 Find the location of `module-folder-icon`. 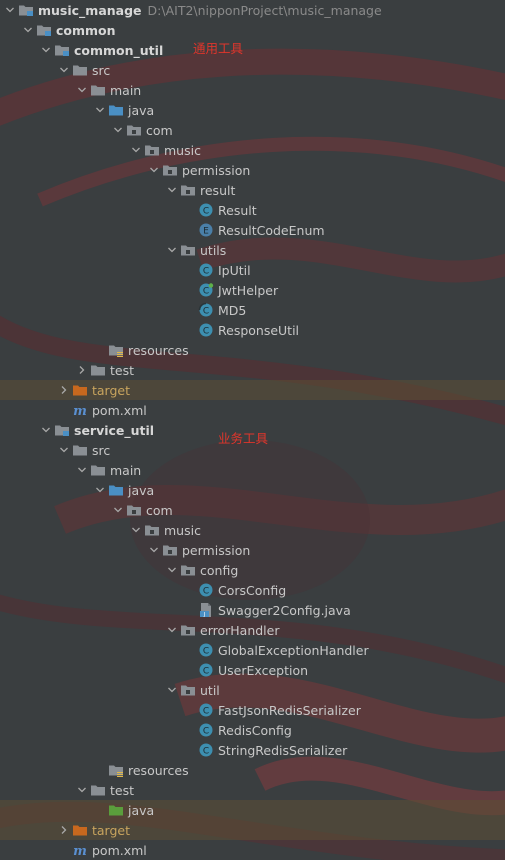

module-folder-icon is located at coordinates (62, 50).